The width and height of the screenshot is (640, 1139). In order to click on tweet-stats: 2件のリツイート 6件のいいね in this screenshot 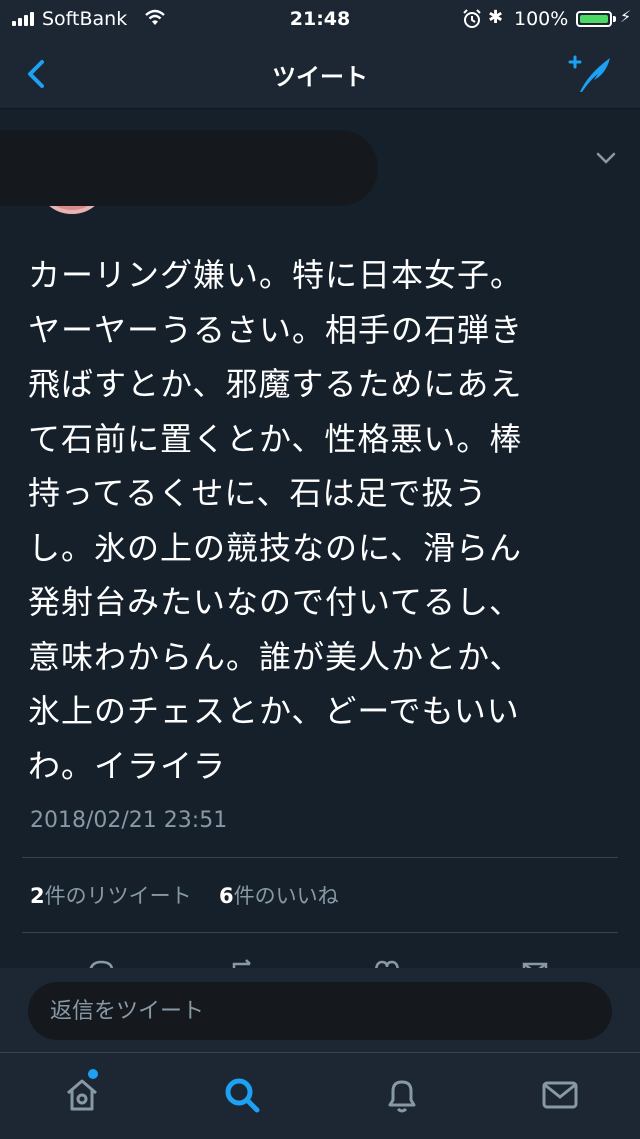, I will do `click(184, 895)`.